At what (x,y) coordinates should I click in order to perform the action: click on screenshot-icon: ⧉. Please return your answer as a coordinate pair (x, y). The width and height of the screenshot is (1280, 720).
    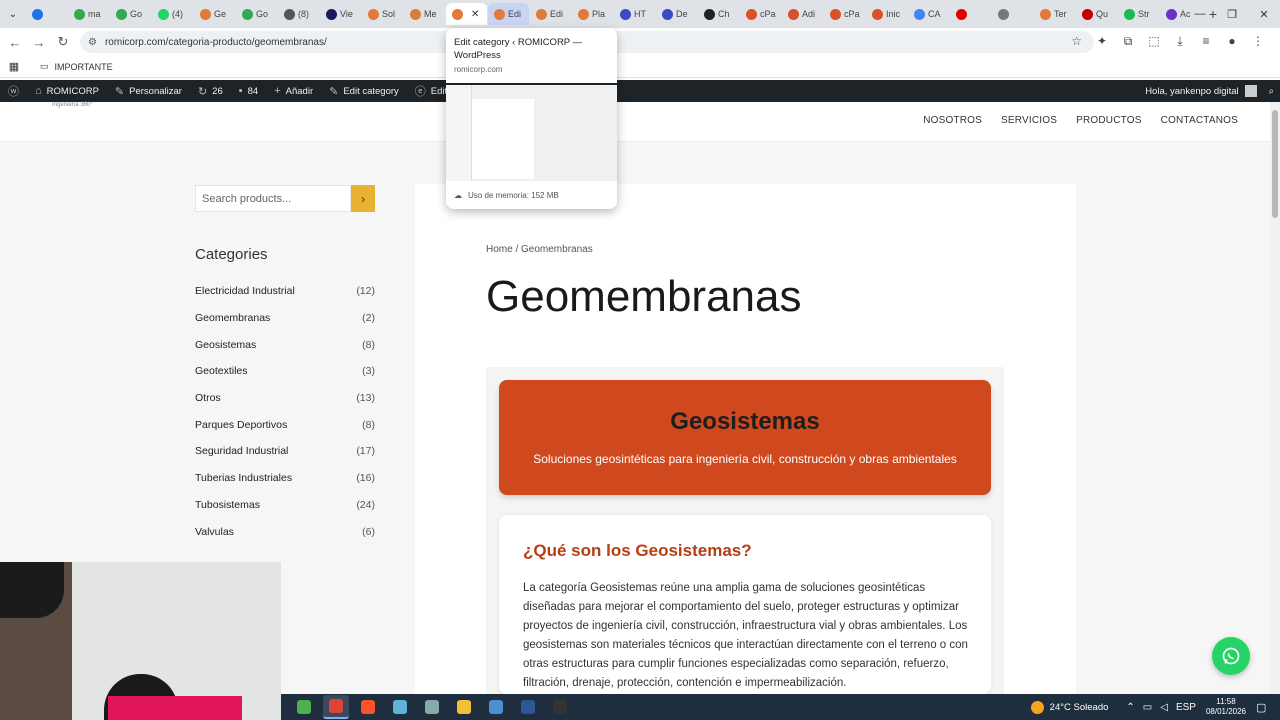
    Looking at the image, I should click on (1128, 41).